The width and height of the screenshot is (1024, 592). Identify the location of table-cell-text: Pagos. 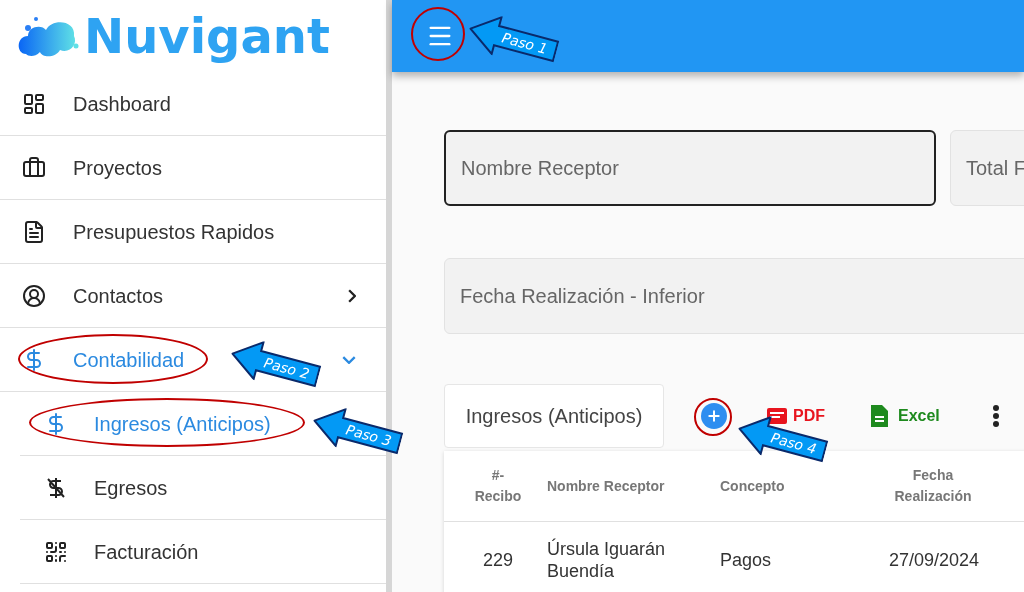
(746, 560).